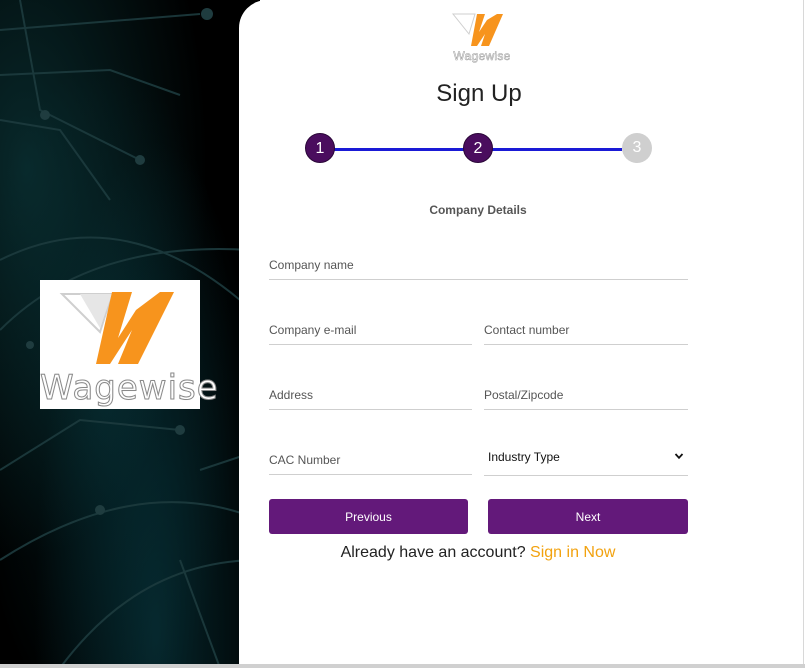 The width and height of the screenshot is (805, 668). Describe the element at coordinates (637, 148) in the screenshot. I see `step-3: 3` at that location.